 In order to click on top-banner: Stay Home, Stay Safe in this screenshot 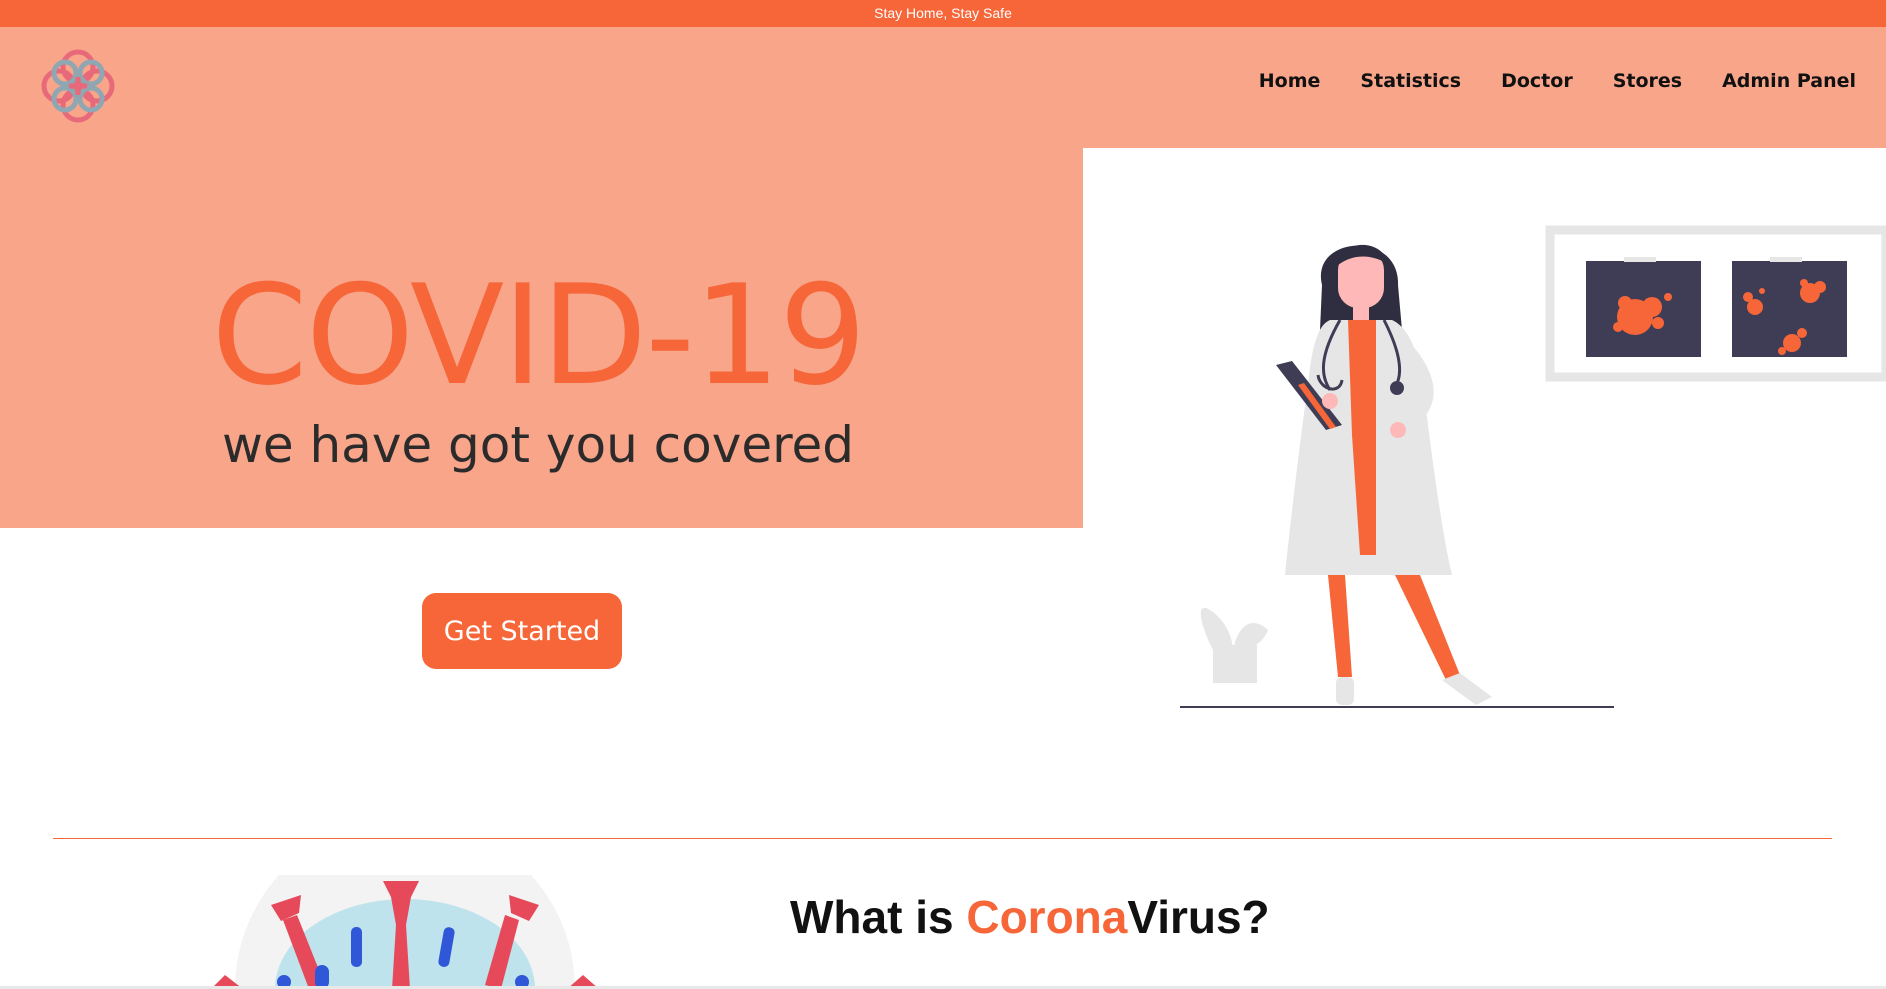, I will do `click(943, 13)`.